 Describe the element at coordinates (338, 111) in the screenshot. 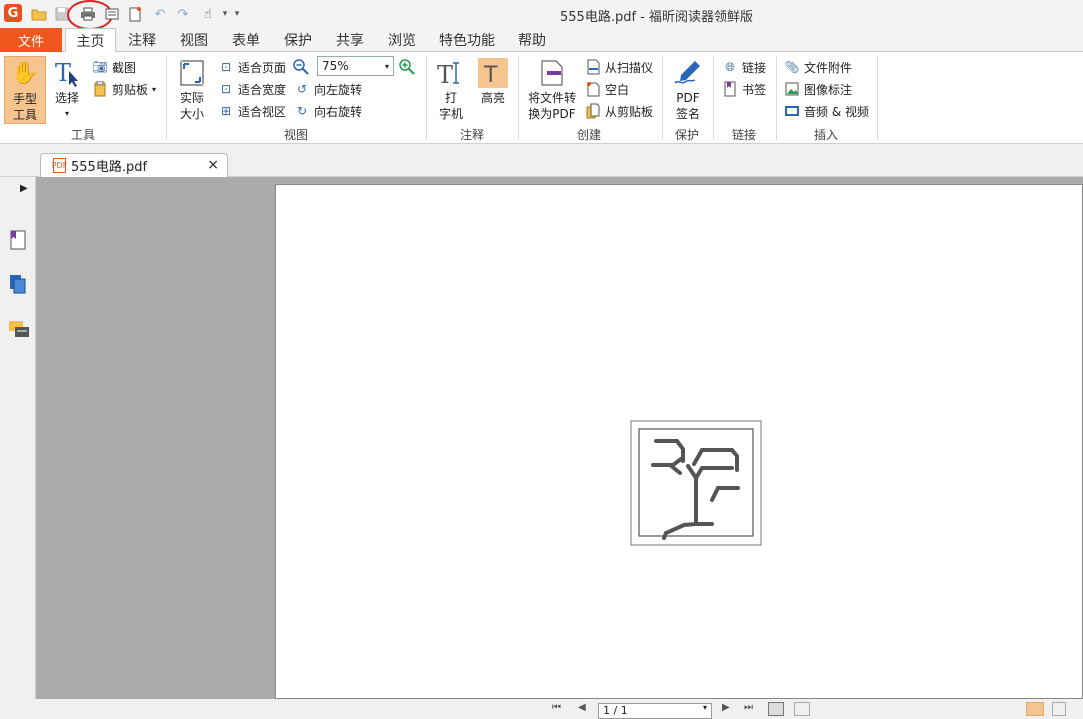

I see `rotate-right-label: 向右旋转` at that location.